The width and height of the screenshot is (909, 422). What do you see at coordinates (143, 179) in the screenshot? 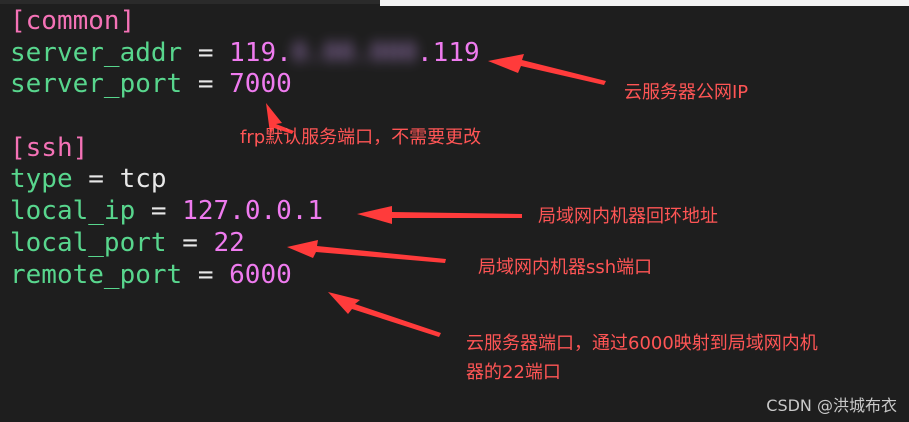
I see `type-value: tcp` at bounding box center [143, 179].